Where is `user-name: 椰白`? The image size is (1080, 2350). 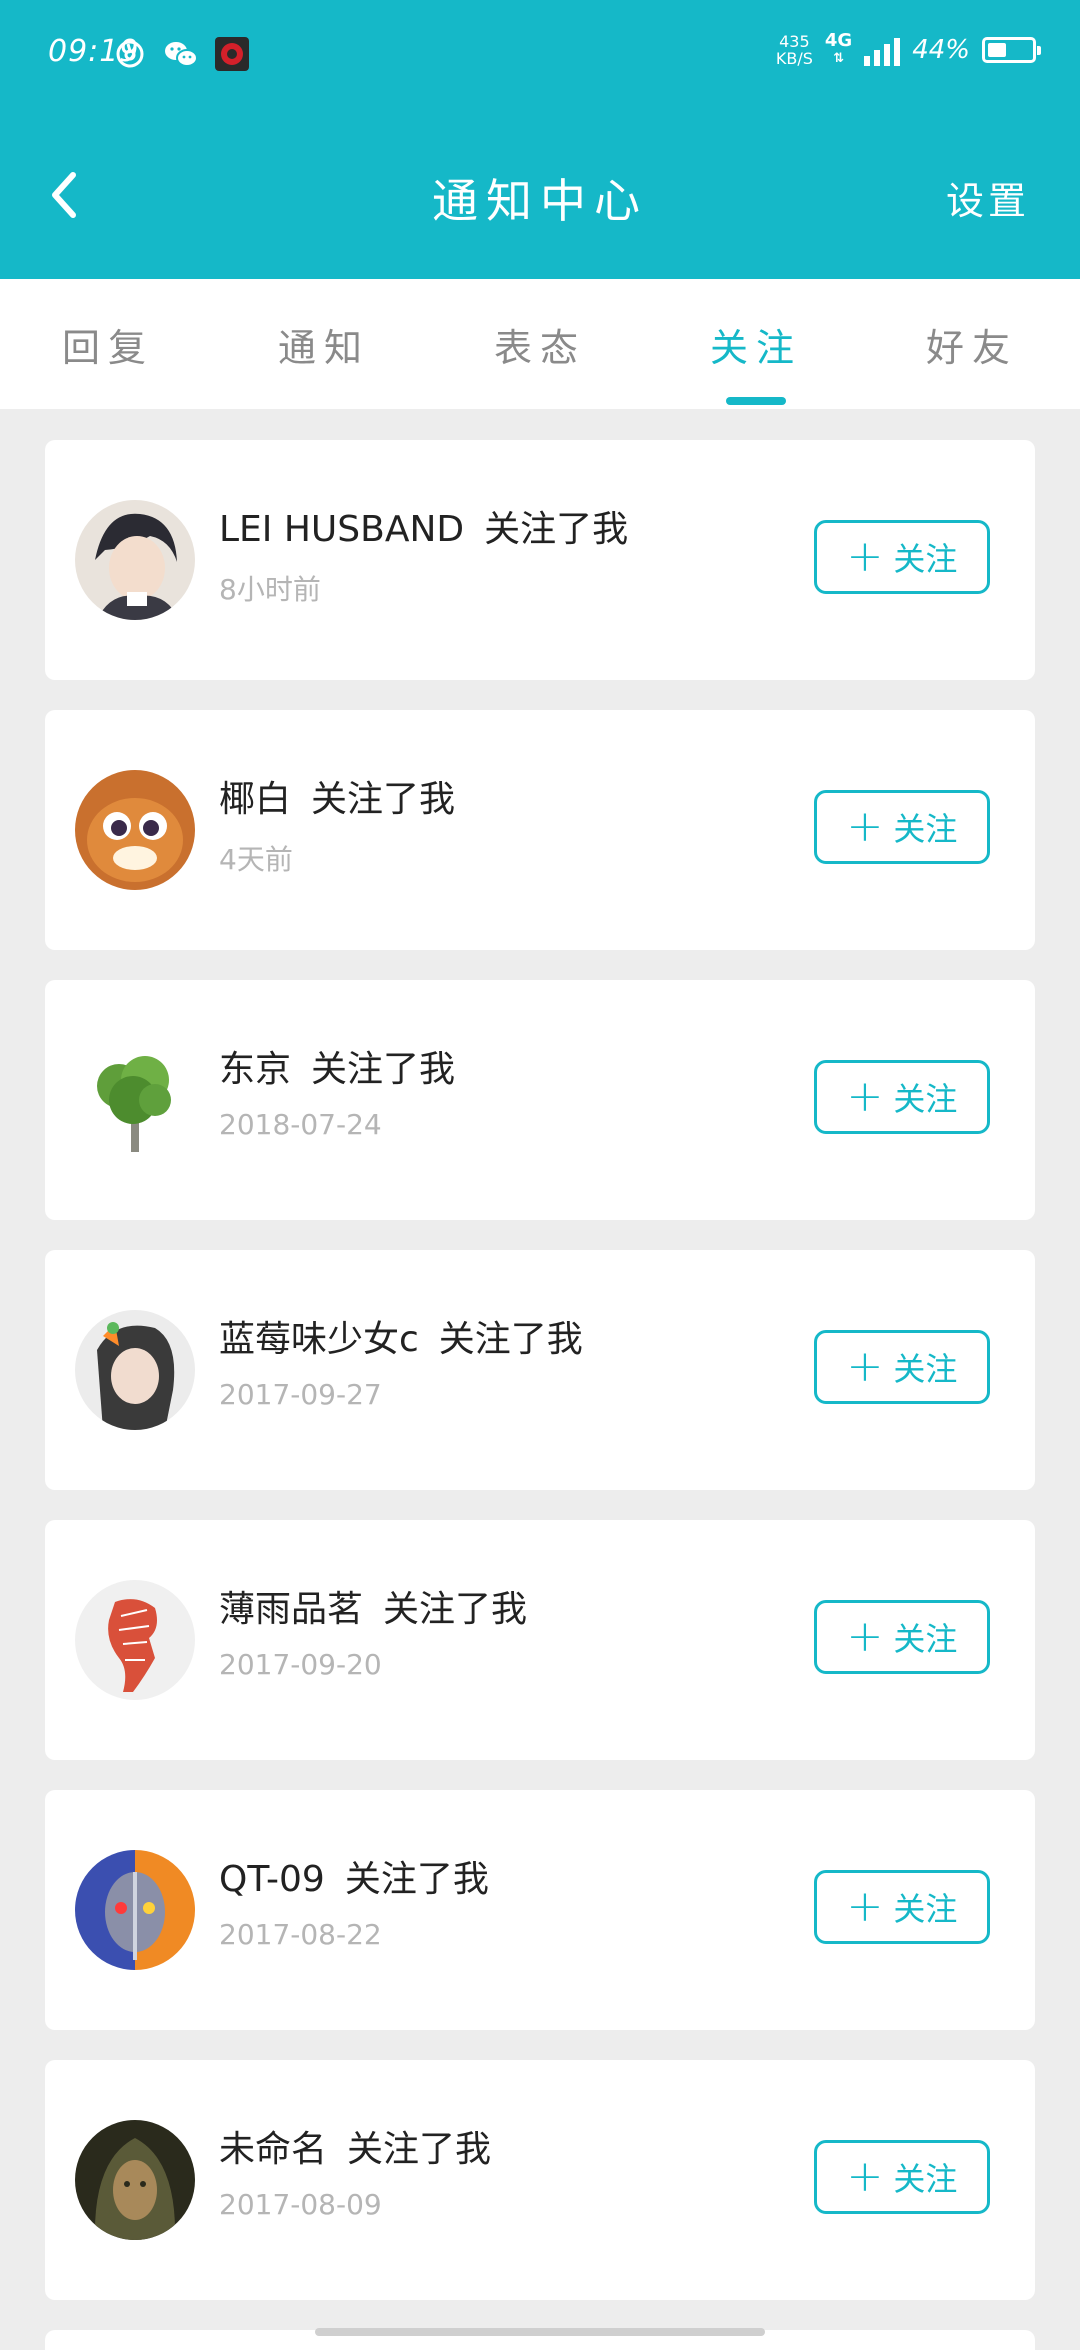 user-name: 椰白 is located at coordinates (255, 799).